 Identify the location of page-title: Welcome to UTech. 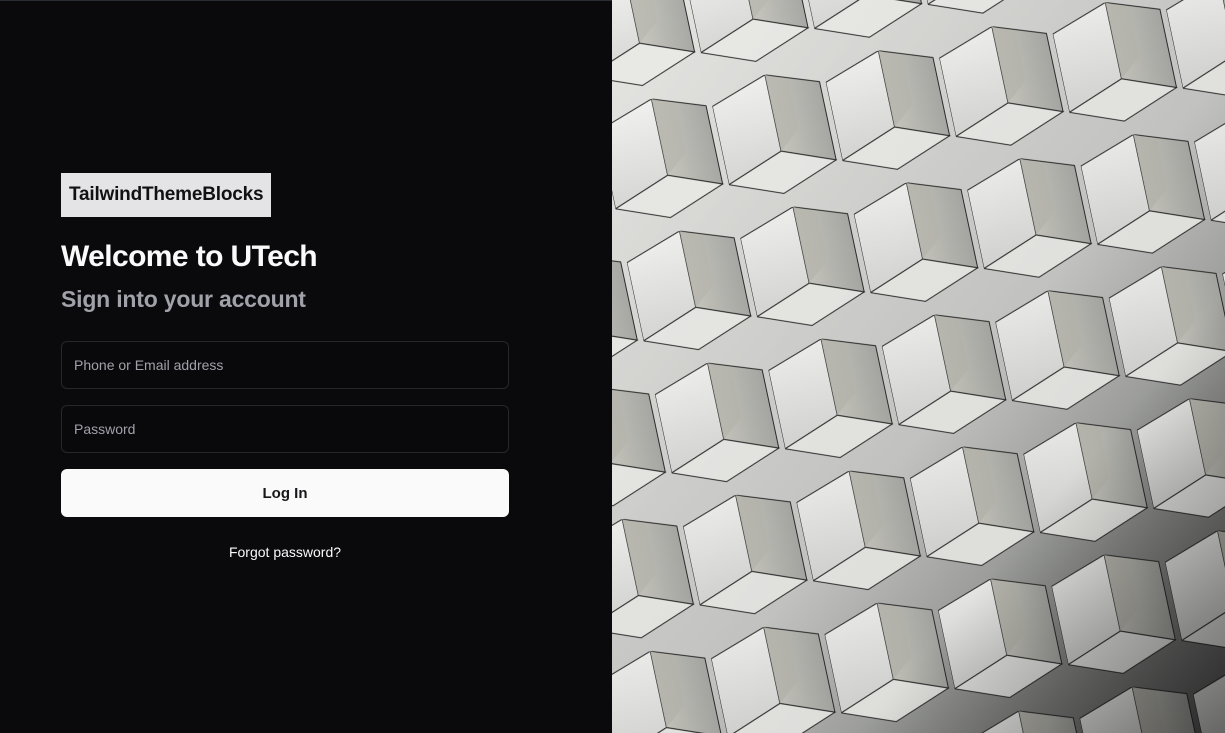
(189, 256).